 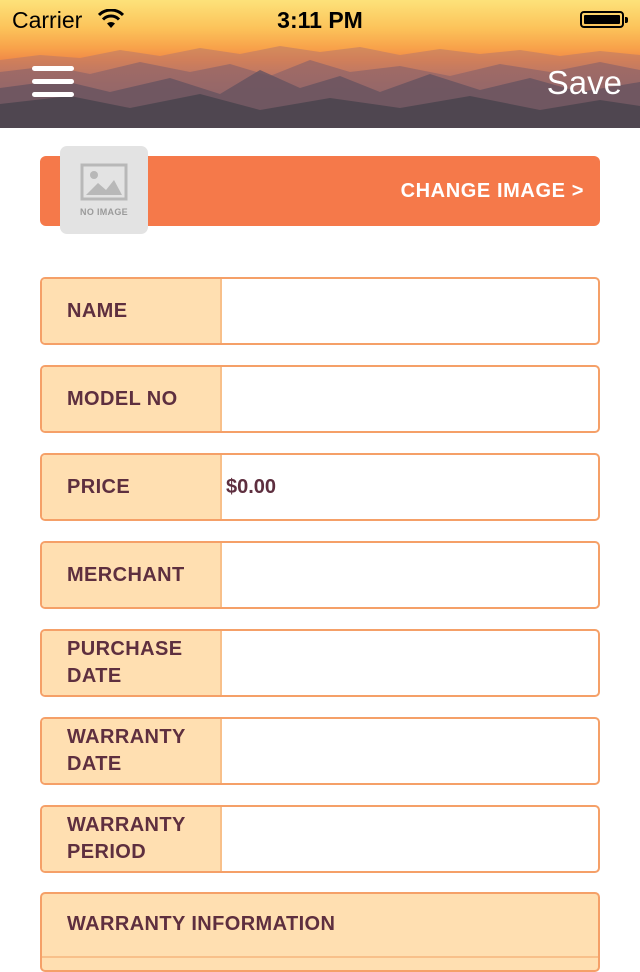 What do you see at coordinates (411, 311) in the screenshot?
I see `name-input` at bounding box center [411, 311].